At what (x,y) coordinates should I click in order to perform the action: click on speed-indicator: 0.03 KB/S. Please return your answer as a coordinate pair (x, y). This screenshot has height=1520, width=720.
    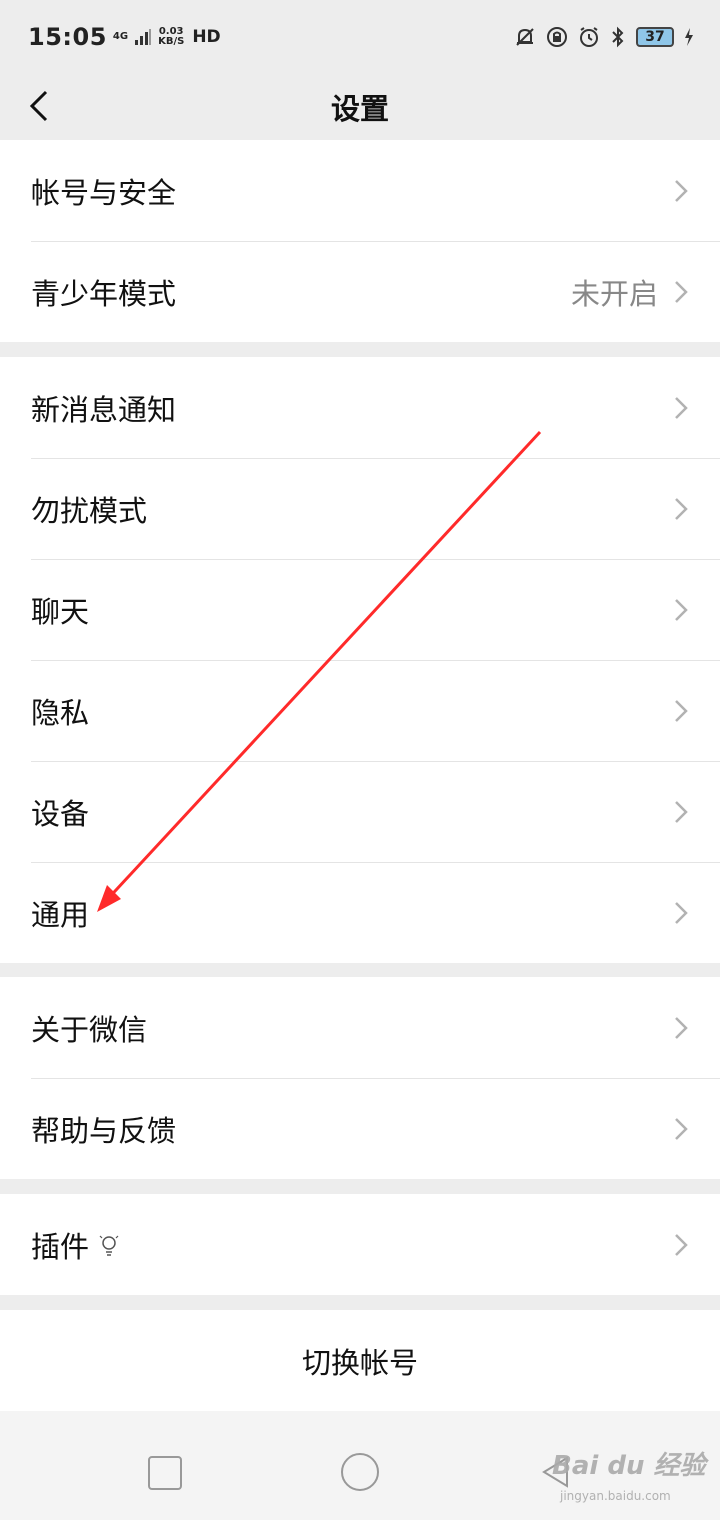
    Looking at the image, I should click on (171, 37).